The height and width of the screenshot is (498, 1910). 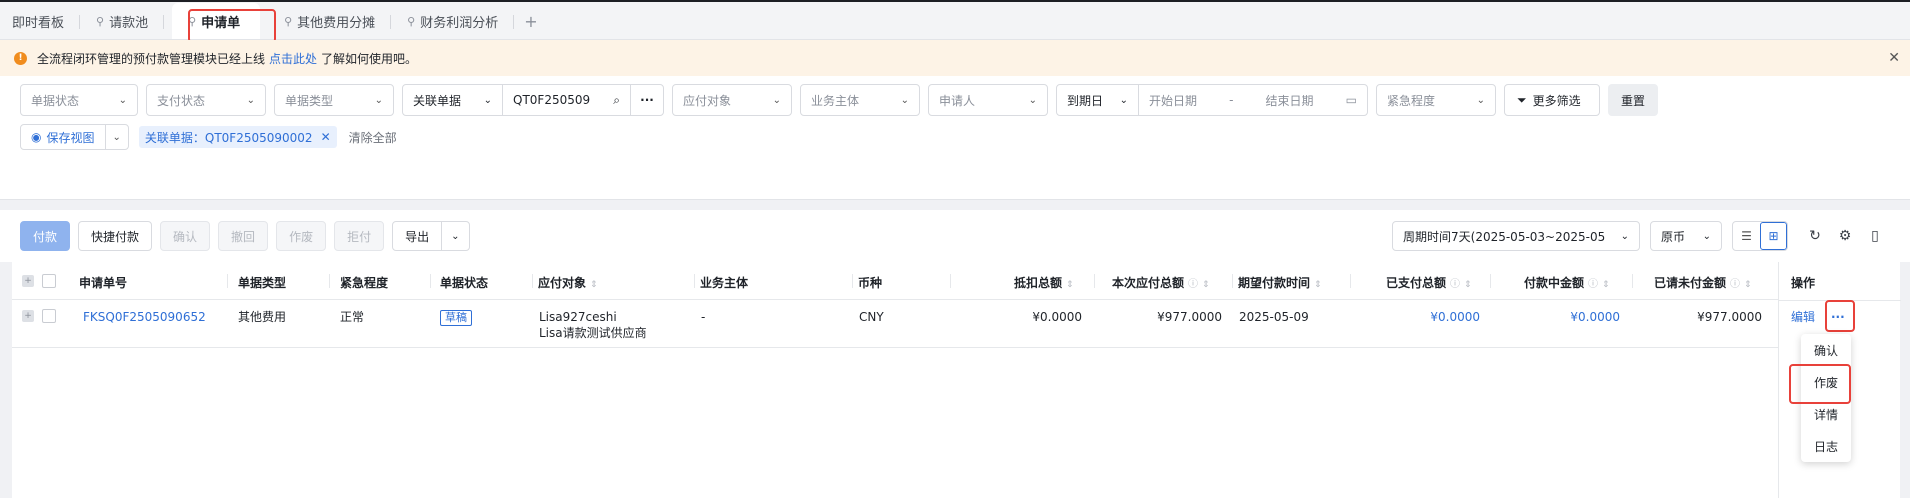 I want to click on paying-amount-link: ¥0.0000, so click(x=1576, y=317).